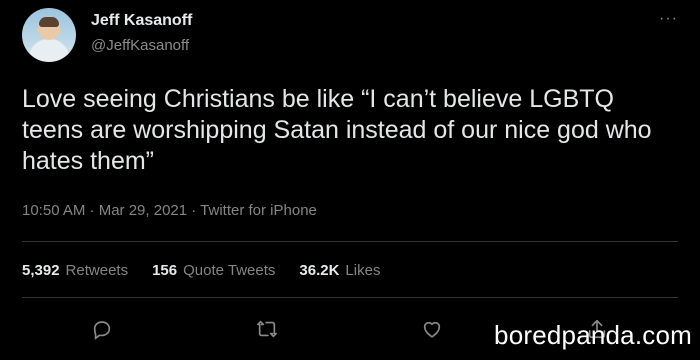  I want to click on retweet-button, so click(267, 329).